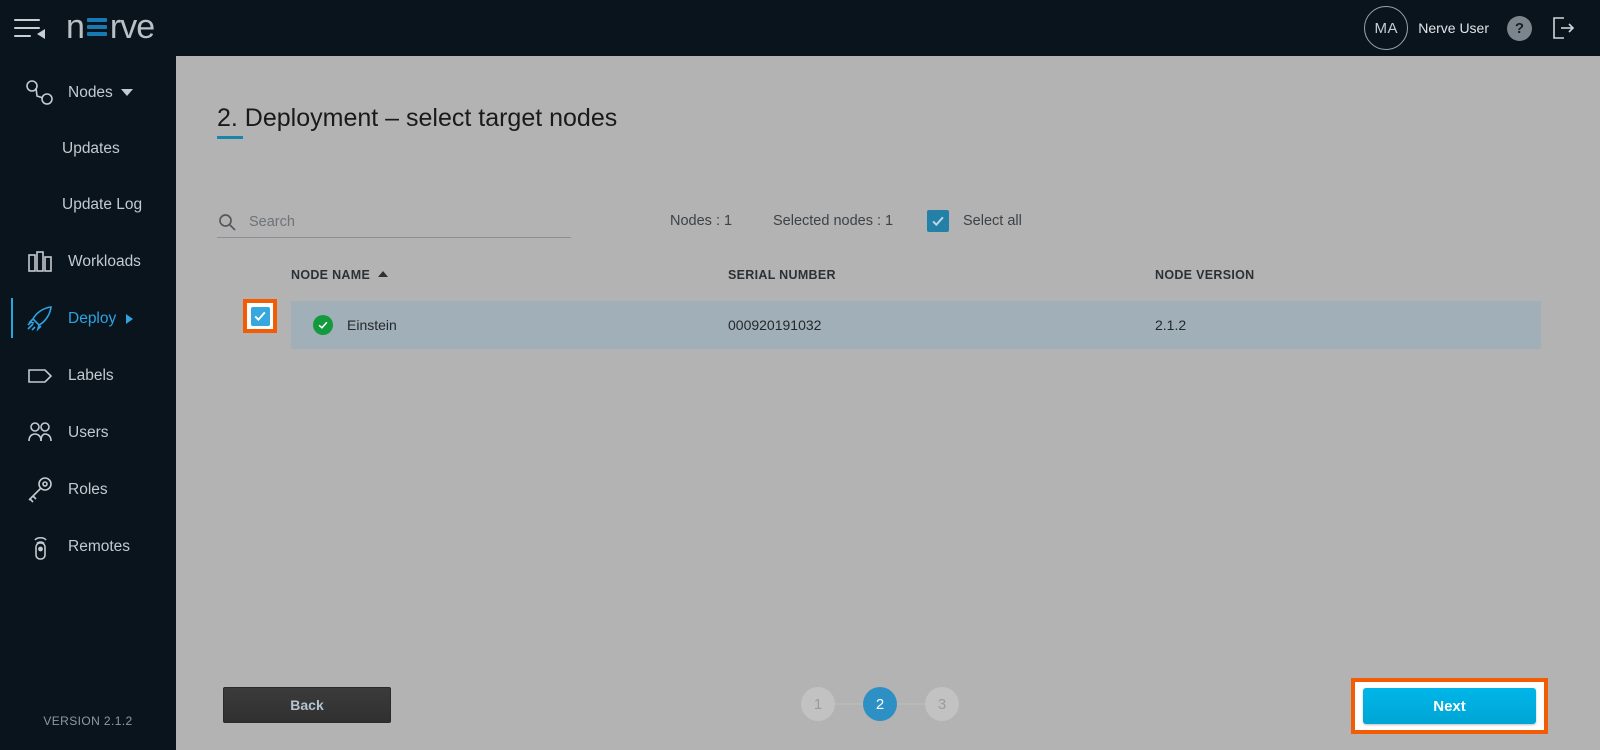 The width and height of the screenshot is (1600, 750). Describe the element at coordinates (102, 204) in the screenshot. I see `sidebar-item-label: Update Log` at that location.